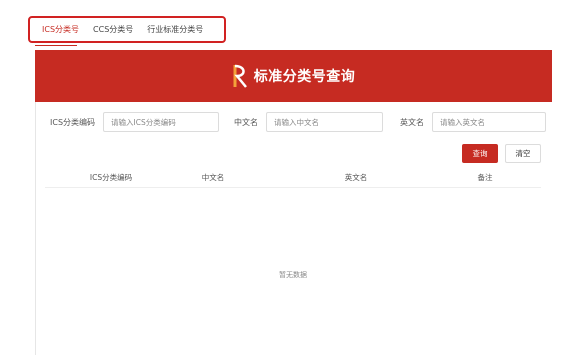 The height and width of the screenshot is (355, 580). Describe the element at coordinates (485, 177) in the screenshot. I see `column-header-remarks: 备注` at that location.